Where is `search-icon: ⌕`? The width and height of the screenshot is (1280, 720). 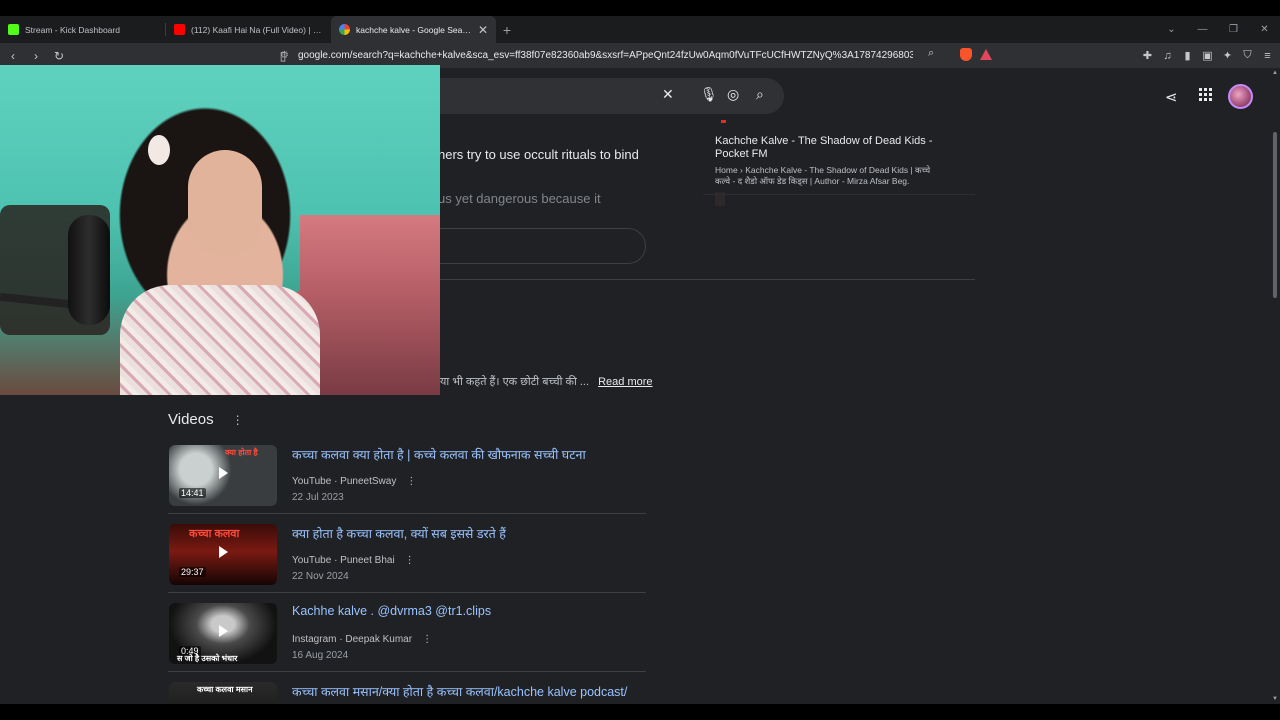 search-icon: ⌕ is located at coordinates (760, 94).